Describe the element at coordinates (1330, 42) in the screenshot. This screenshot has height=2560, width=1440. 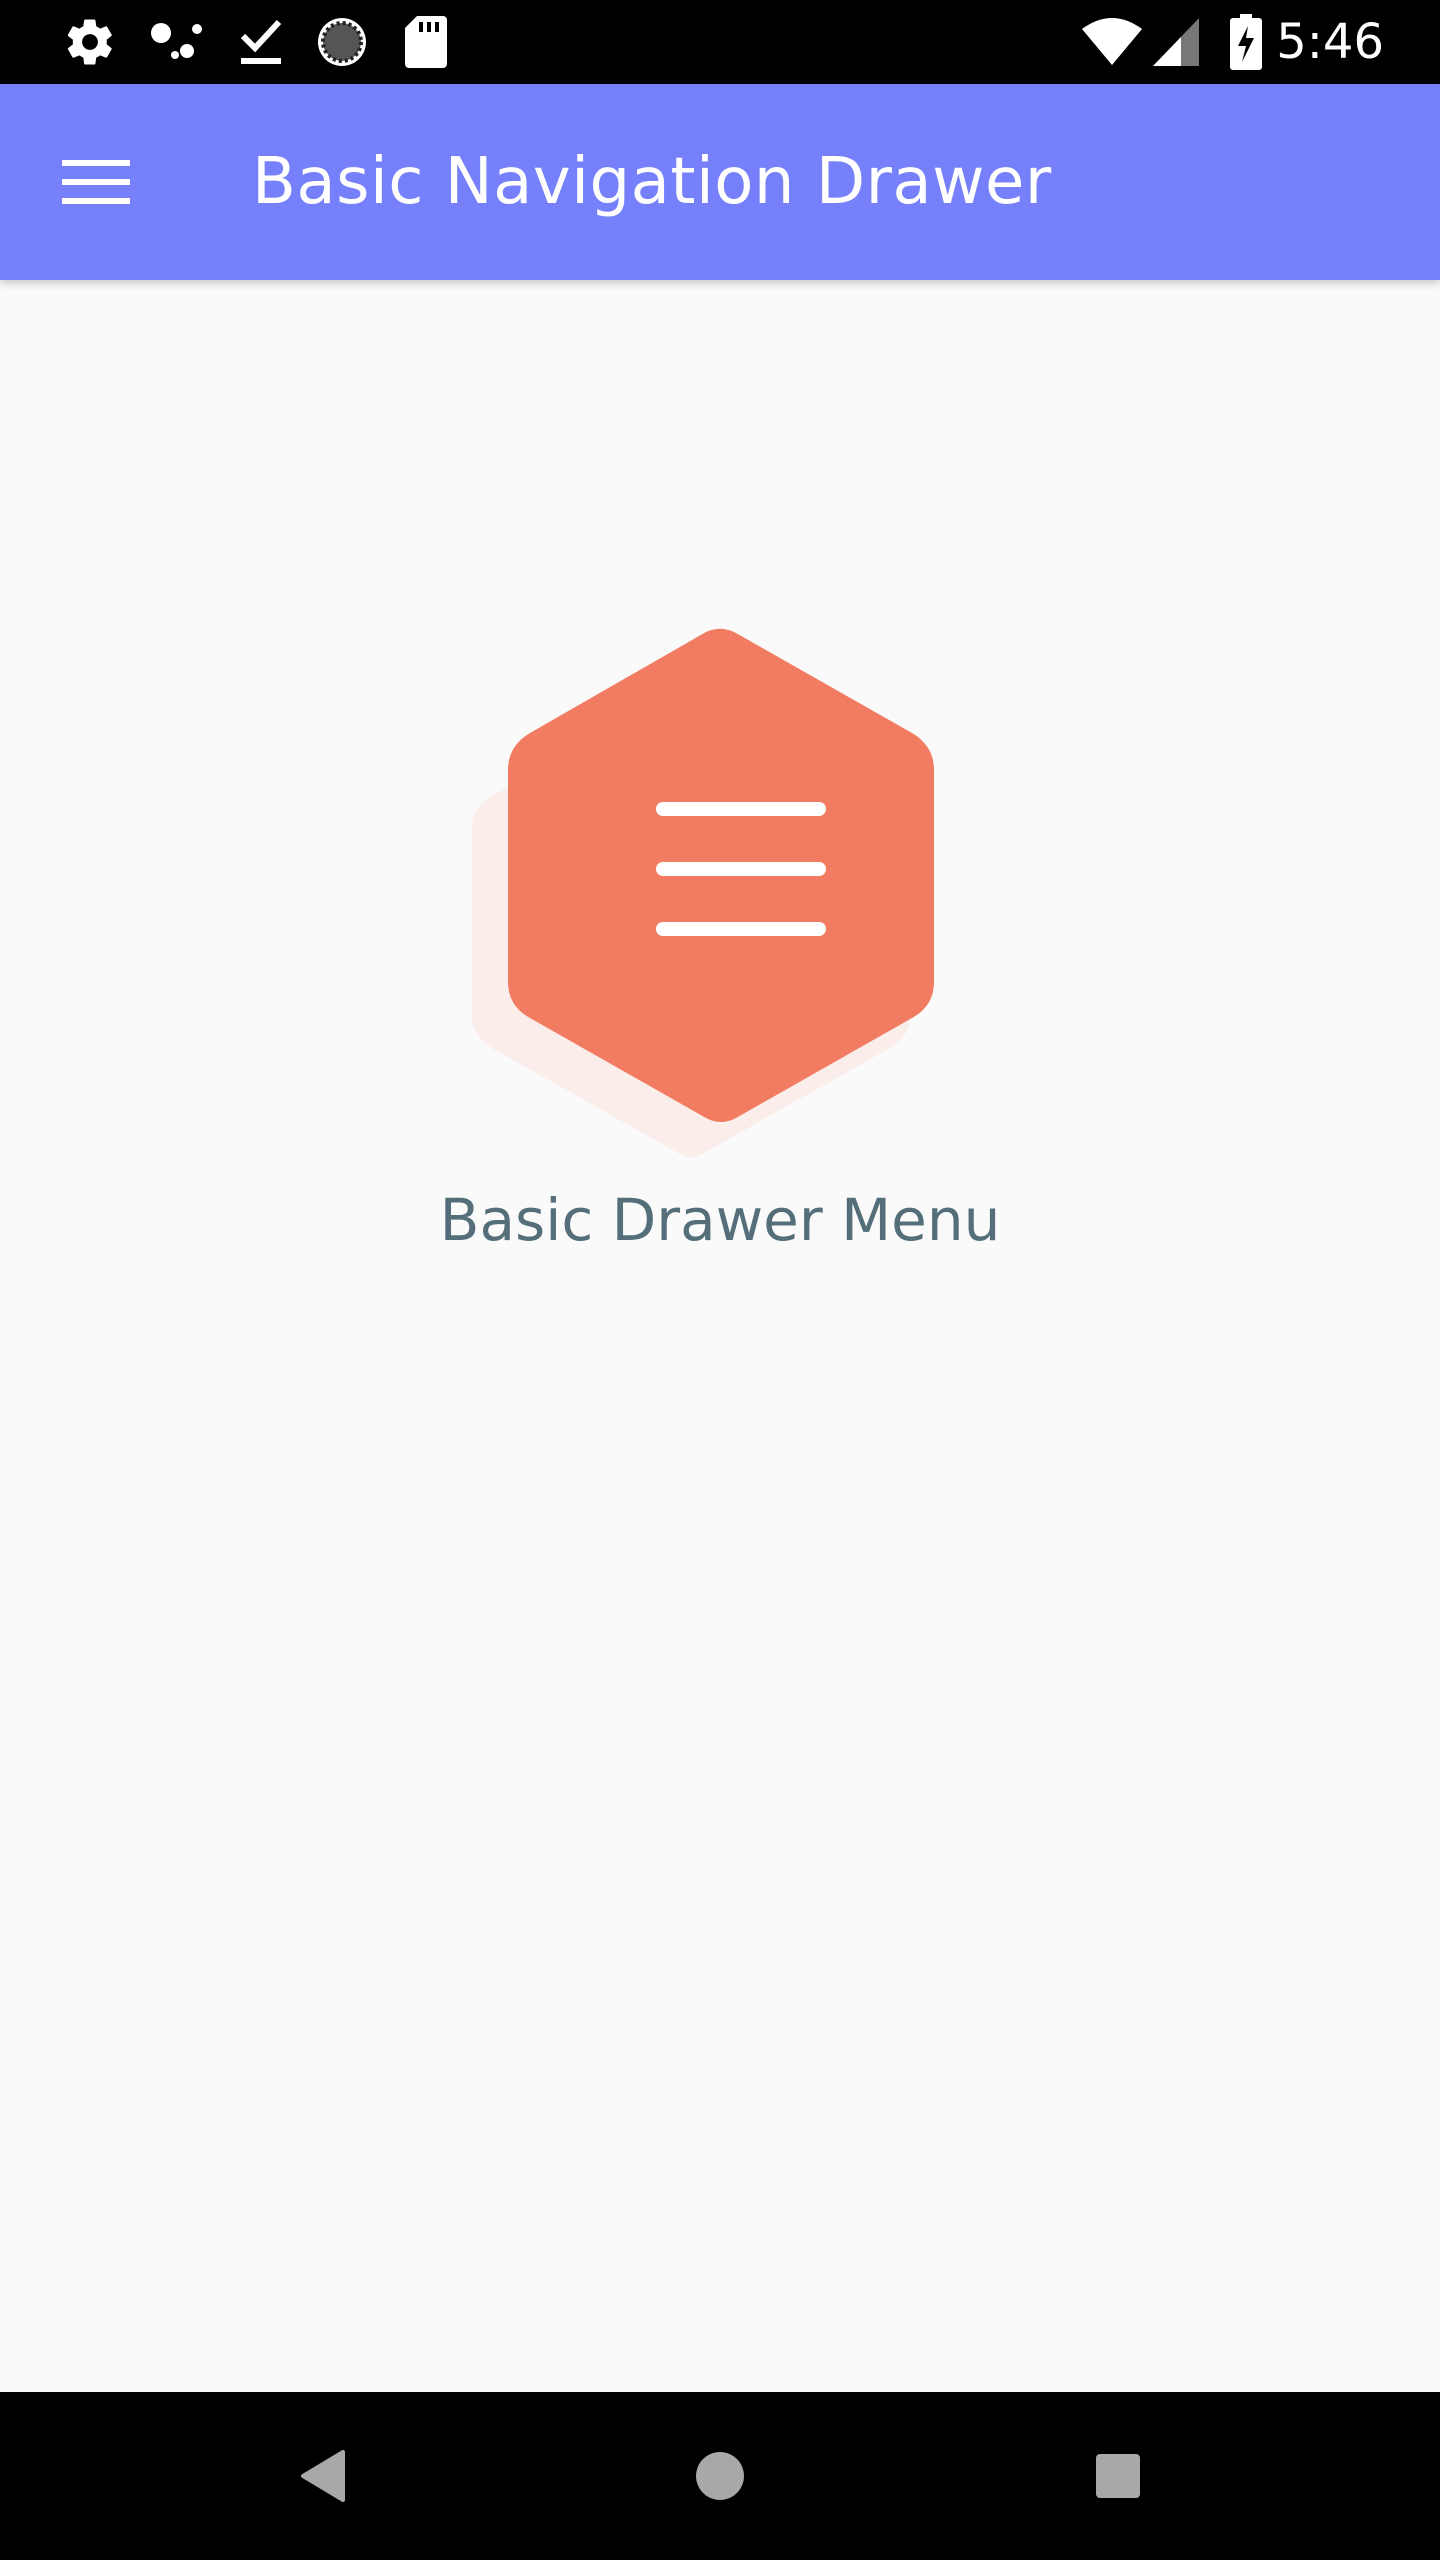
I see `status-time: 5:46` at that location.